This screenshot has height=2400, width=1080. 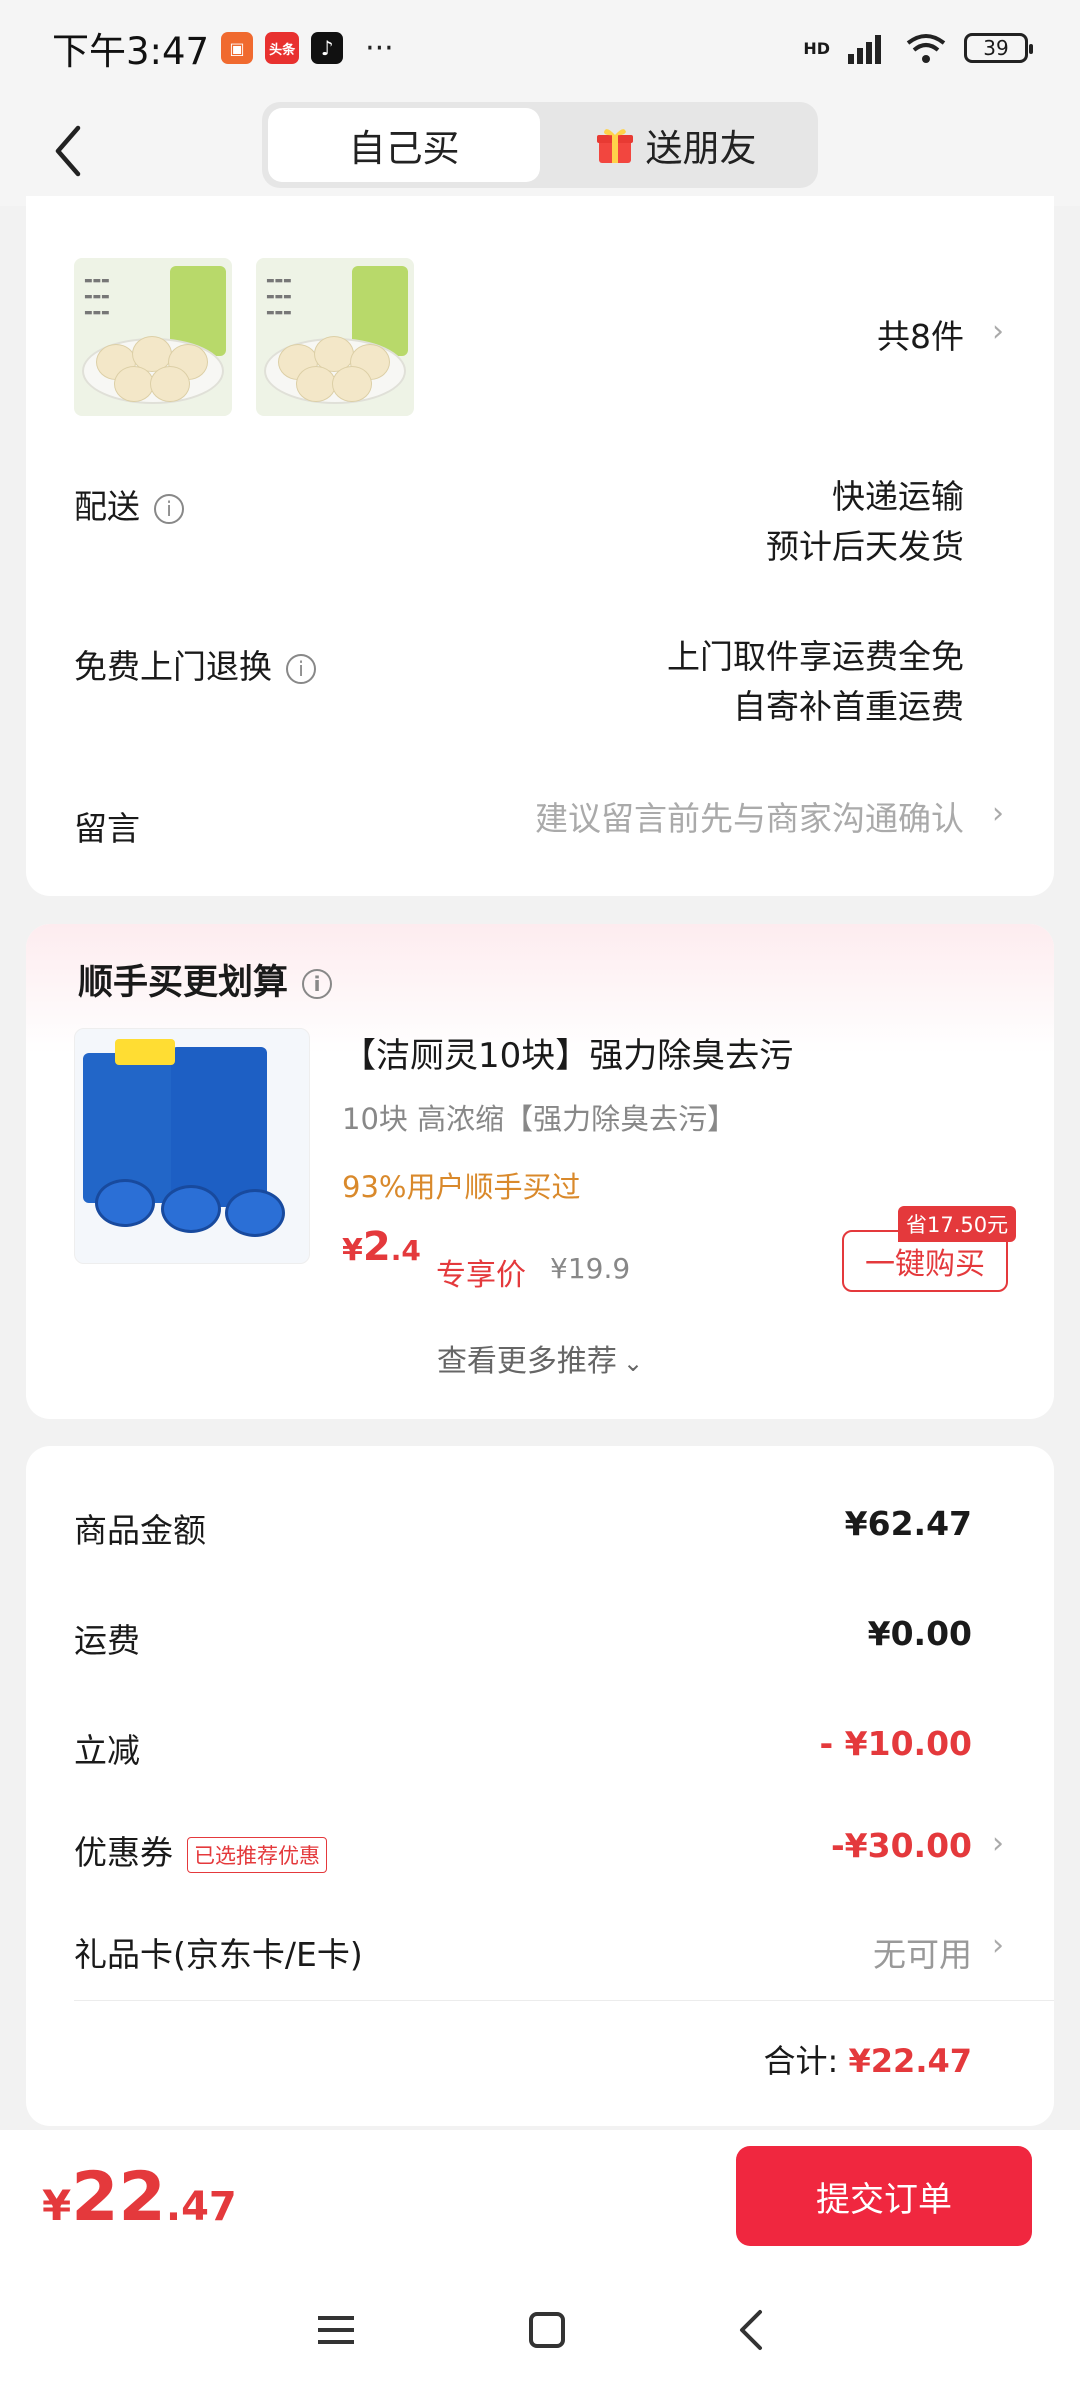 What do you see at coordinates (547, 2330) in the screenshot?
I see `home-icon` at bounding box center [547, 2330].